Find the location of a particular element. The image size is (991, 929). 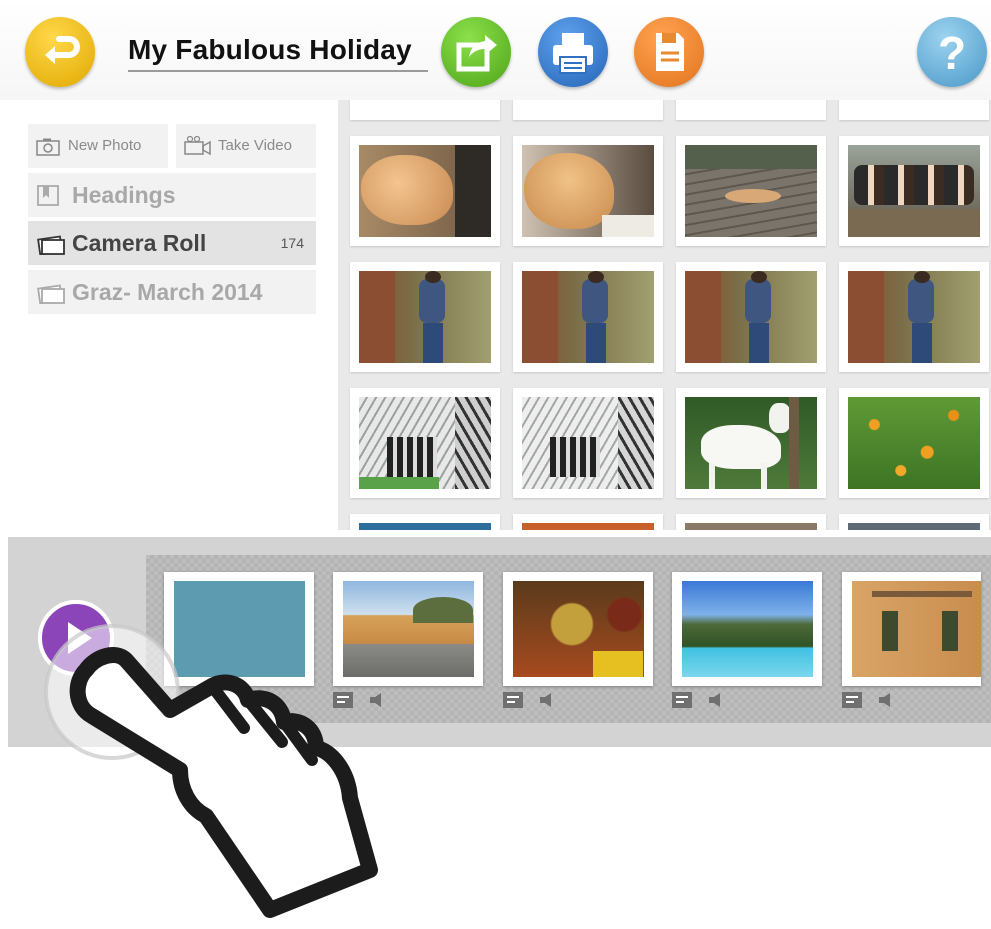

help-button: ? is located at coordinates (952, 52).